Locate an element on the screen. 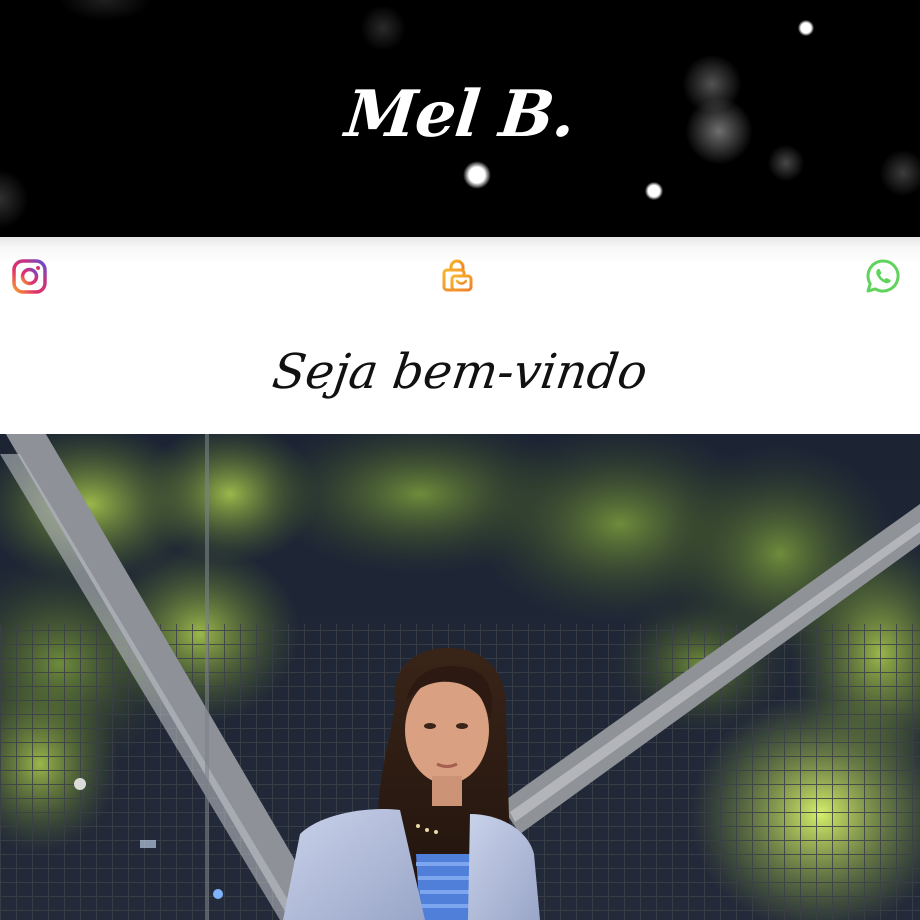 The image size is (920, 920). brand-logo: Mel B. is located at coordinates (460, 114).